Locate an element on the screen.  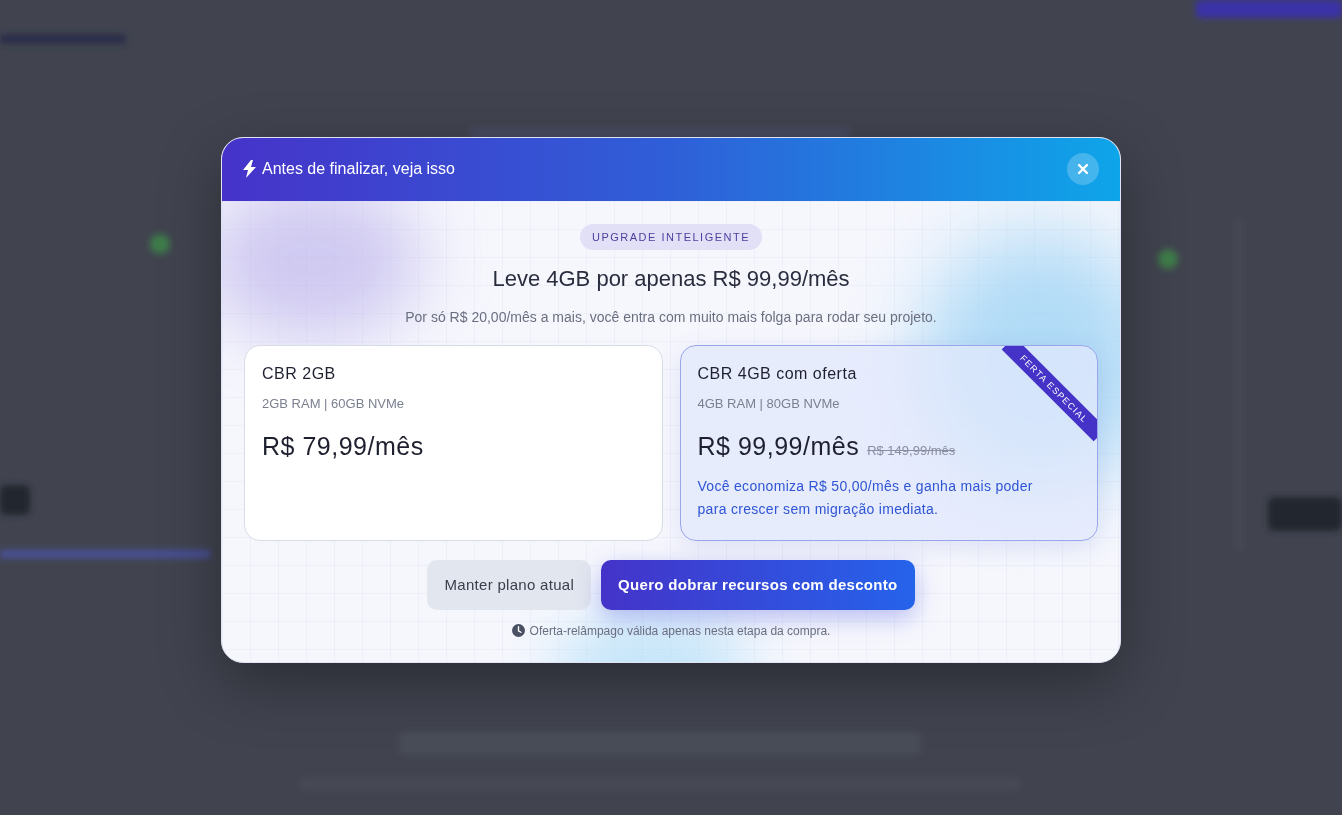
plan-price: R$ 79,99/mês is located at coordinates (343, 446).